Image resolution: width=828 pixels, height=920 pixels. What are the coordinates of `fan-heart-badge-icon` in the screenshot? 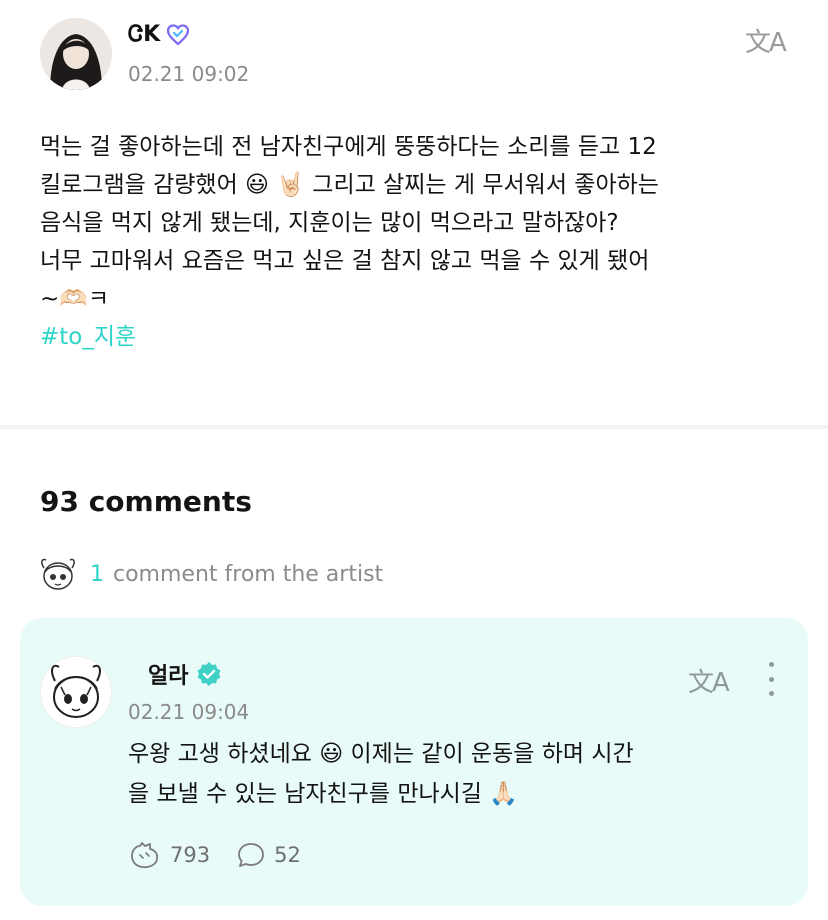 It's located at (178, 34).